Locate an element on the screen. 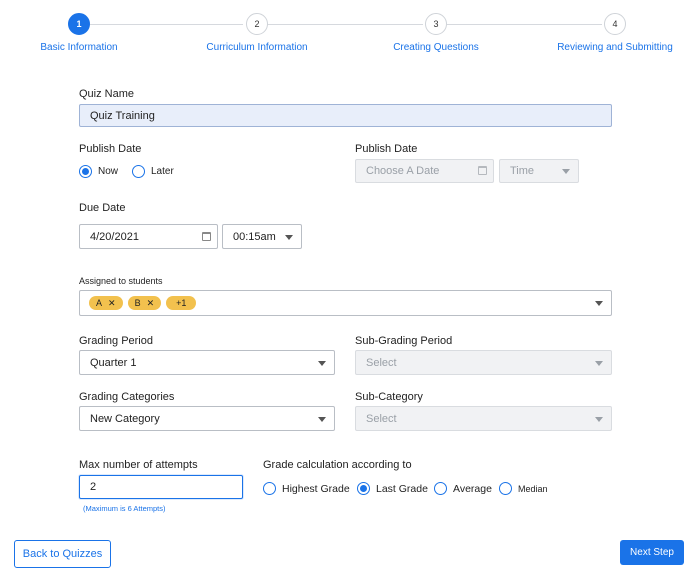 This screenshot has width=692, height=579. step-number: 4 is located at coordinates (615, 24).